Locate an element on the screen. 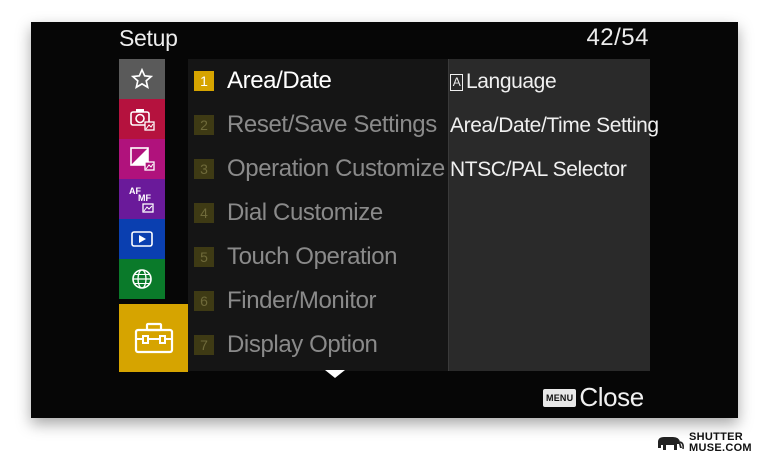 The width and height of the screenshot is (768, 459). menu-item-label: Display Option is located at coordinates (302, 344).